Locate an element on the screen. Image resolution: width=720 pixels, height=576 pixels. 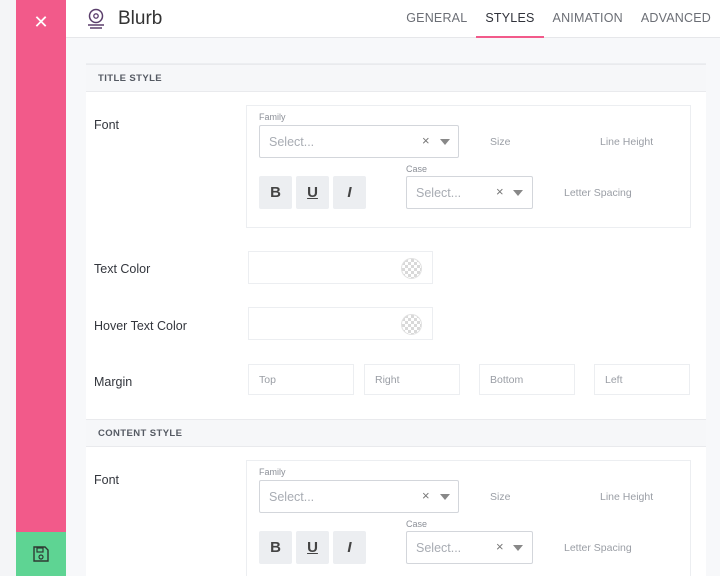
save-icon is located at coordinates (41, 554).